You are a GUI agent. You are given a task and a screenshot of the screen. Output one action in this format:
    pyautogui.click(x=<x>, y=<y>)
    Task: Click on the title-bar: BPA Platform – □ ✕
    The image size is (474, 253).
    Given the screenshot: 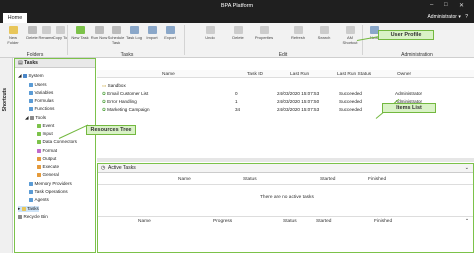 What is the action you would take?
    pyautogui.click(x=237, y=6)
    